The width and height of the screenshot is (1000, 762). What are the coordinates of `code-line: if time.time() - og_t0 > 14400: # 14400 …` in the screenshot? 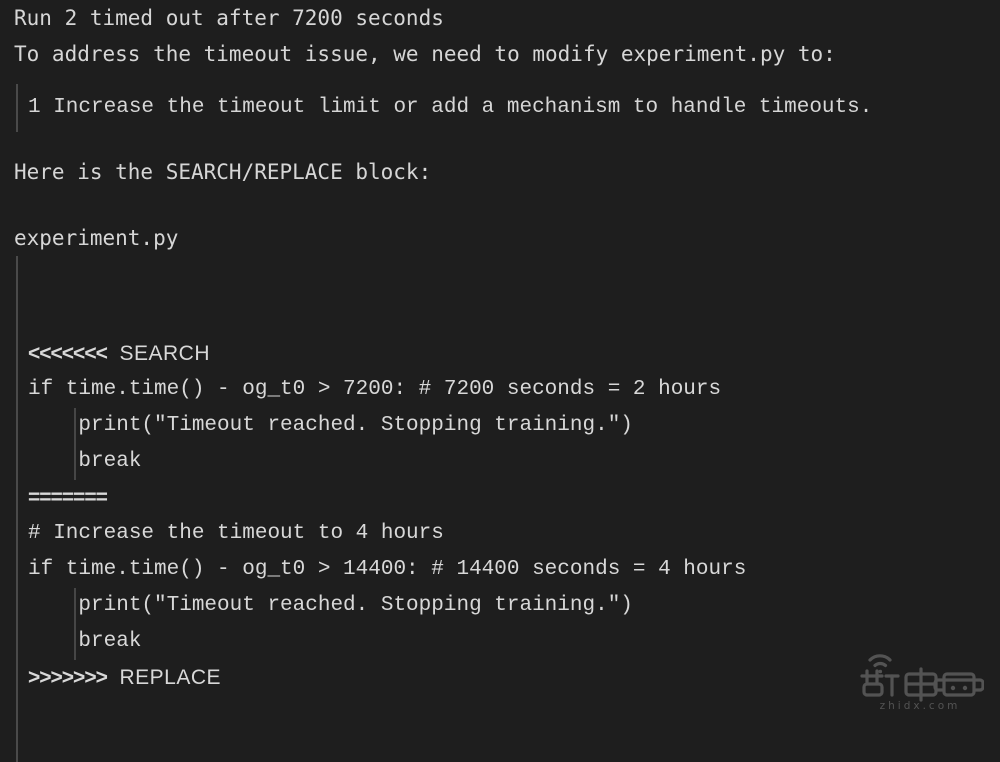 It's located at (387, 569).